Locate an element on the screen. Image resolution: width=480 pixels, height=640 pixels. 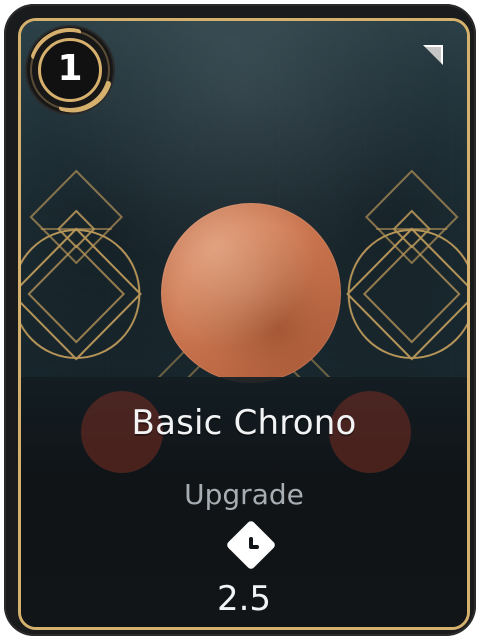
cost-value: 1 is located at coordinates (70, 68).